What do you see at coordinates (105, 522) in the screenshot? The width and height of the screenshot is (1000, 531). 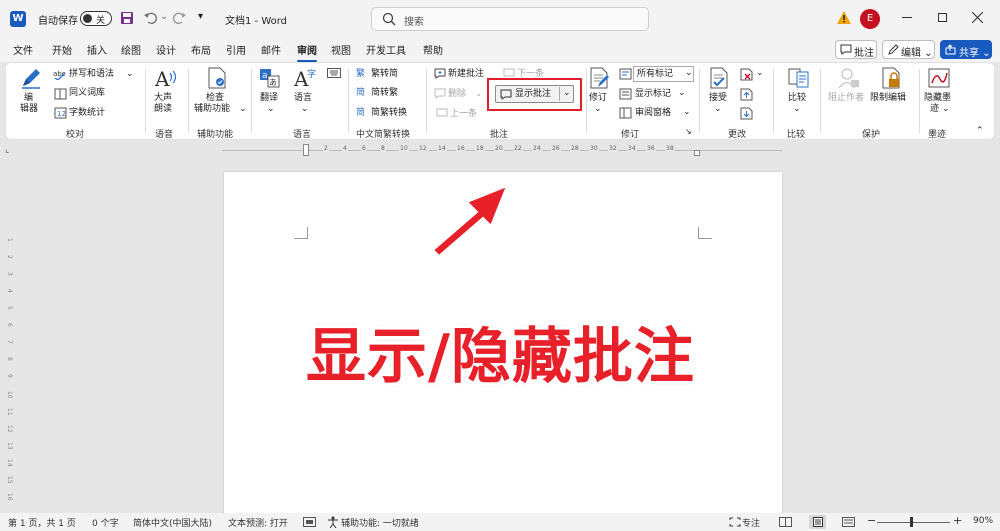 I see `word-count: 0 个字` at bounding box center [105, 522].